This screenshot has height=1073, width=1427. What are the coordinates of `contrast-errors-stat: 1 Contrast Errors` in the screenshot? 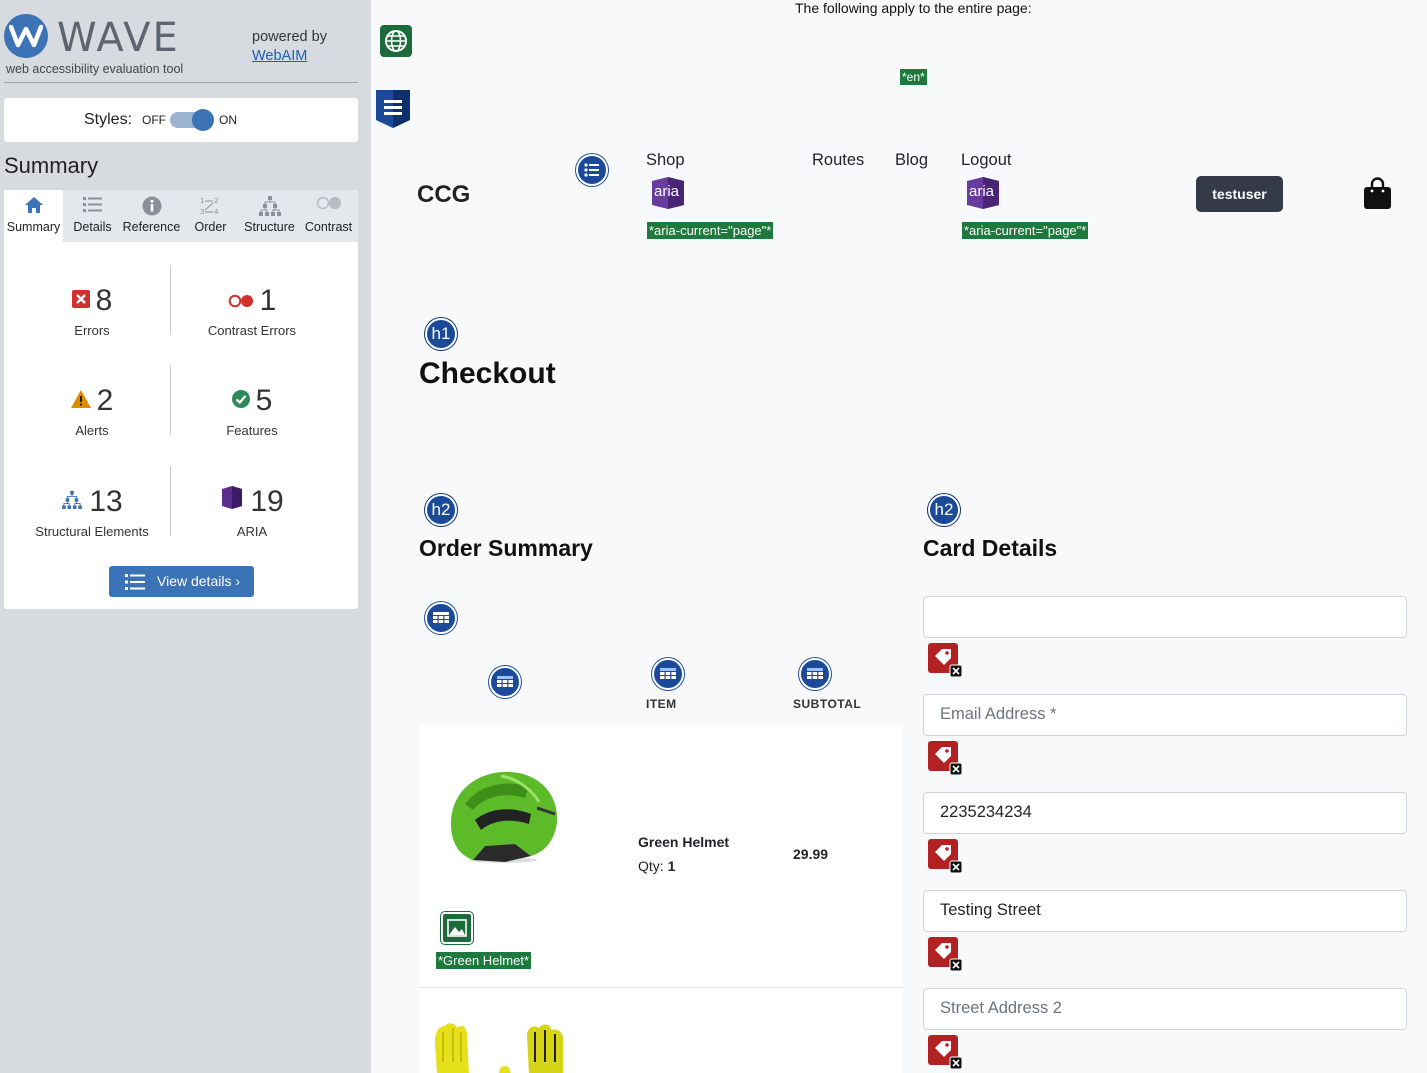 It's located at (252, 311).